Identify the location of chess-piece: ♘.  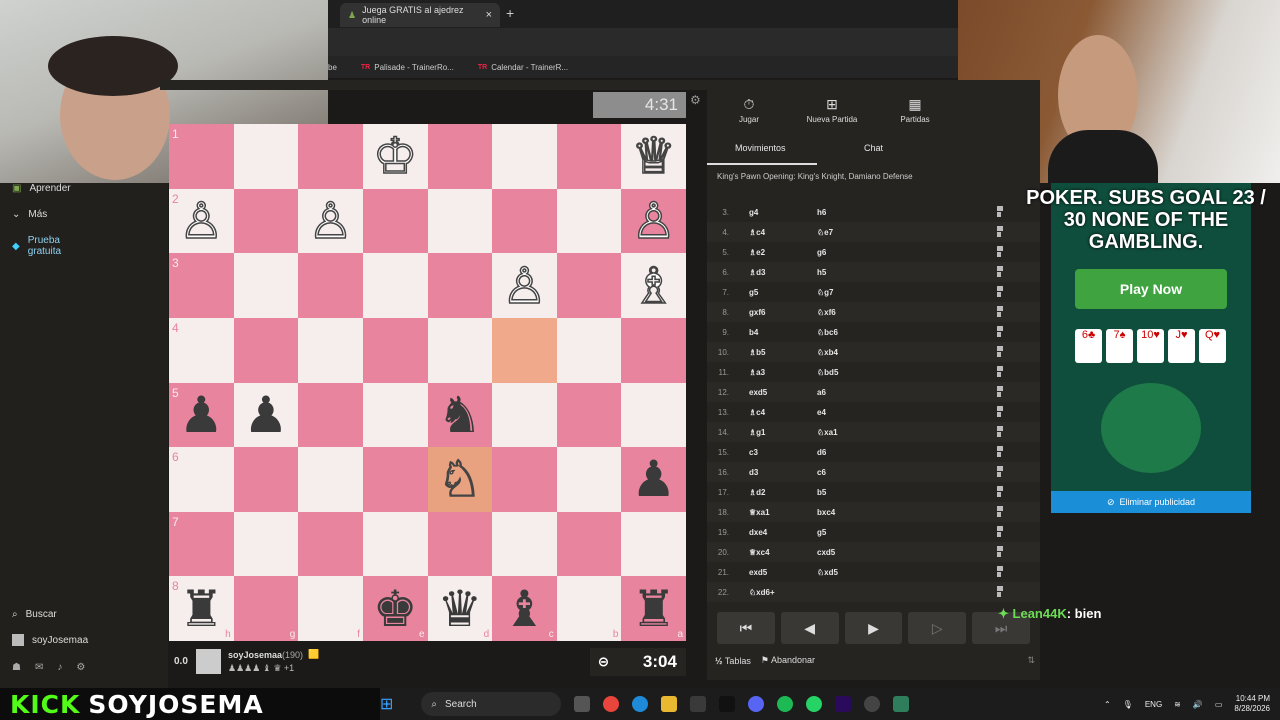
(460, 480).